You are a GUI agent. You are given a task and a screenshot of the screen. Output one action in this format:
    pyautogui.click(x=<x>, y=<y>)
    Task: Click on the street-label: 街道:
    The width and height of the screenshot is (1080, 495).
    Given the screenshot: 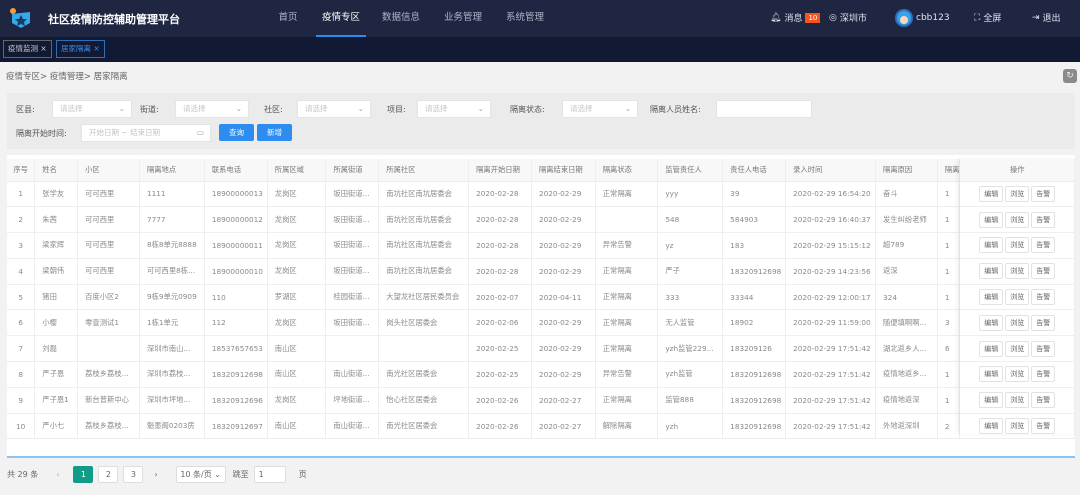 What is the action you would take?
    pyautogui.click(x=149, y=109)
    